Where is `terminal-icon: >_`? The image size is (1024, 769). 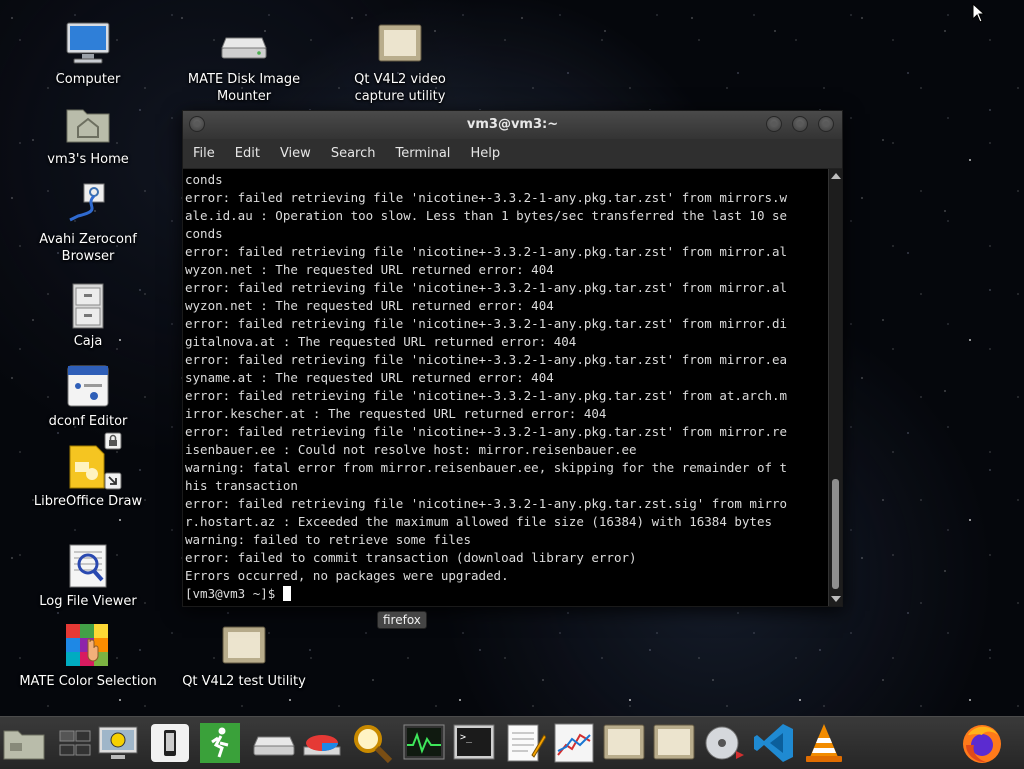 terminal-icon: >_ is located at coordinates (474, 743).